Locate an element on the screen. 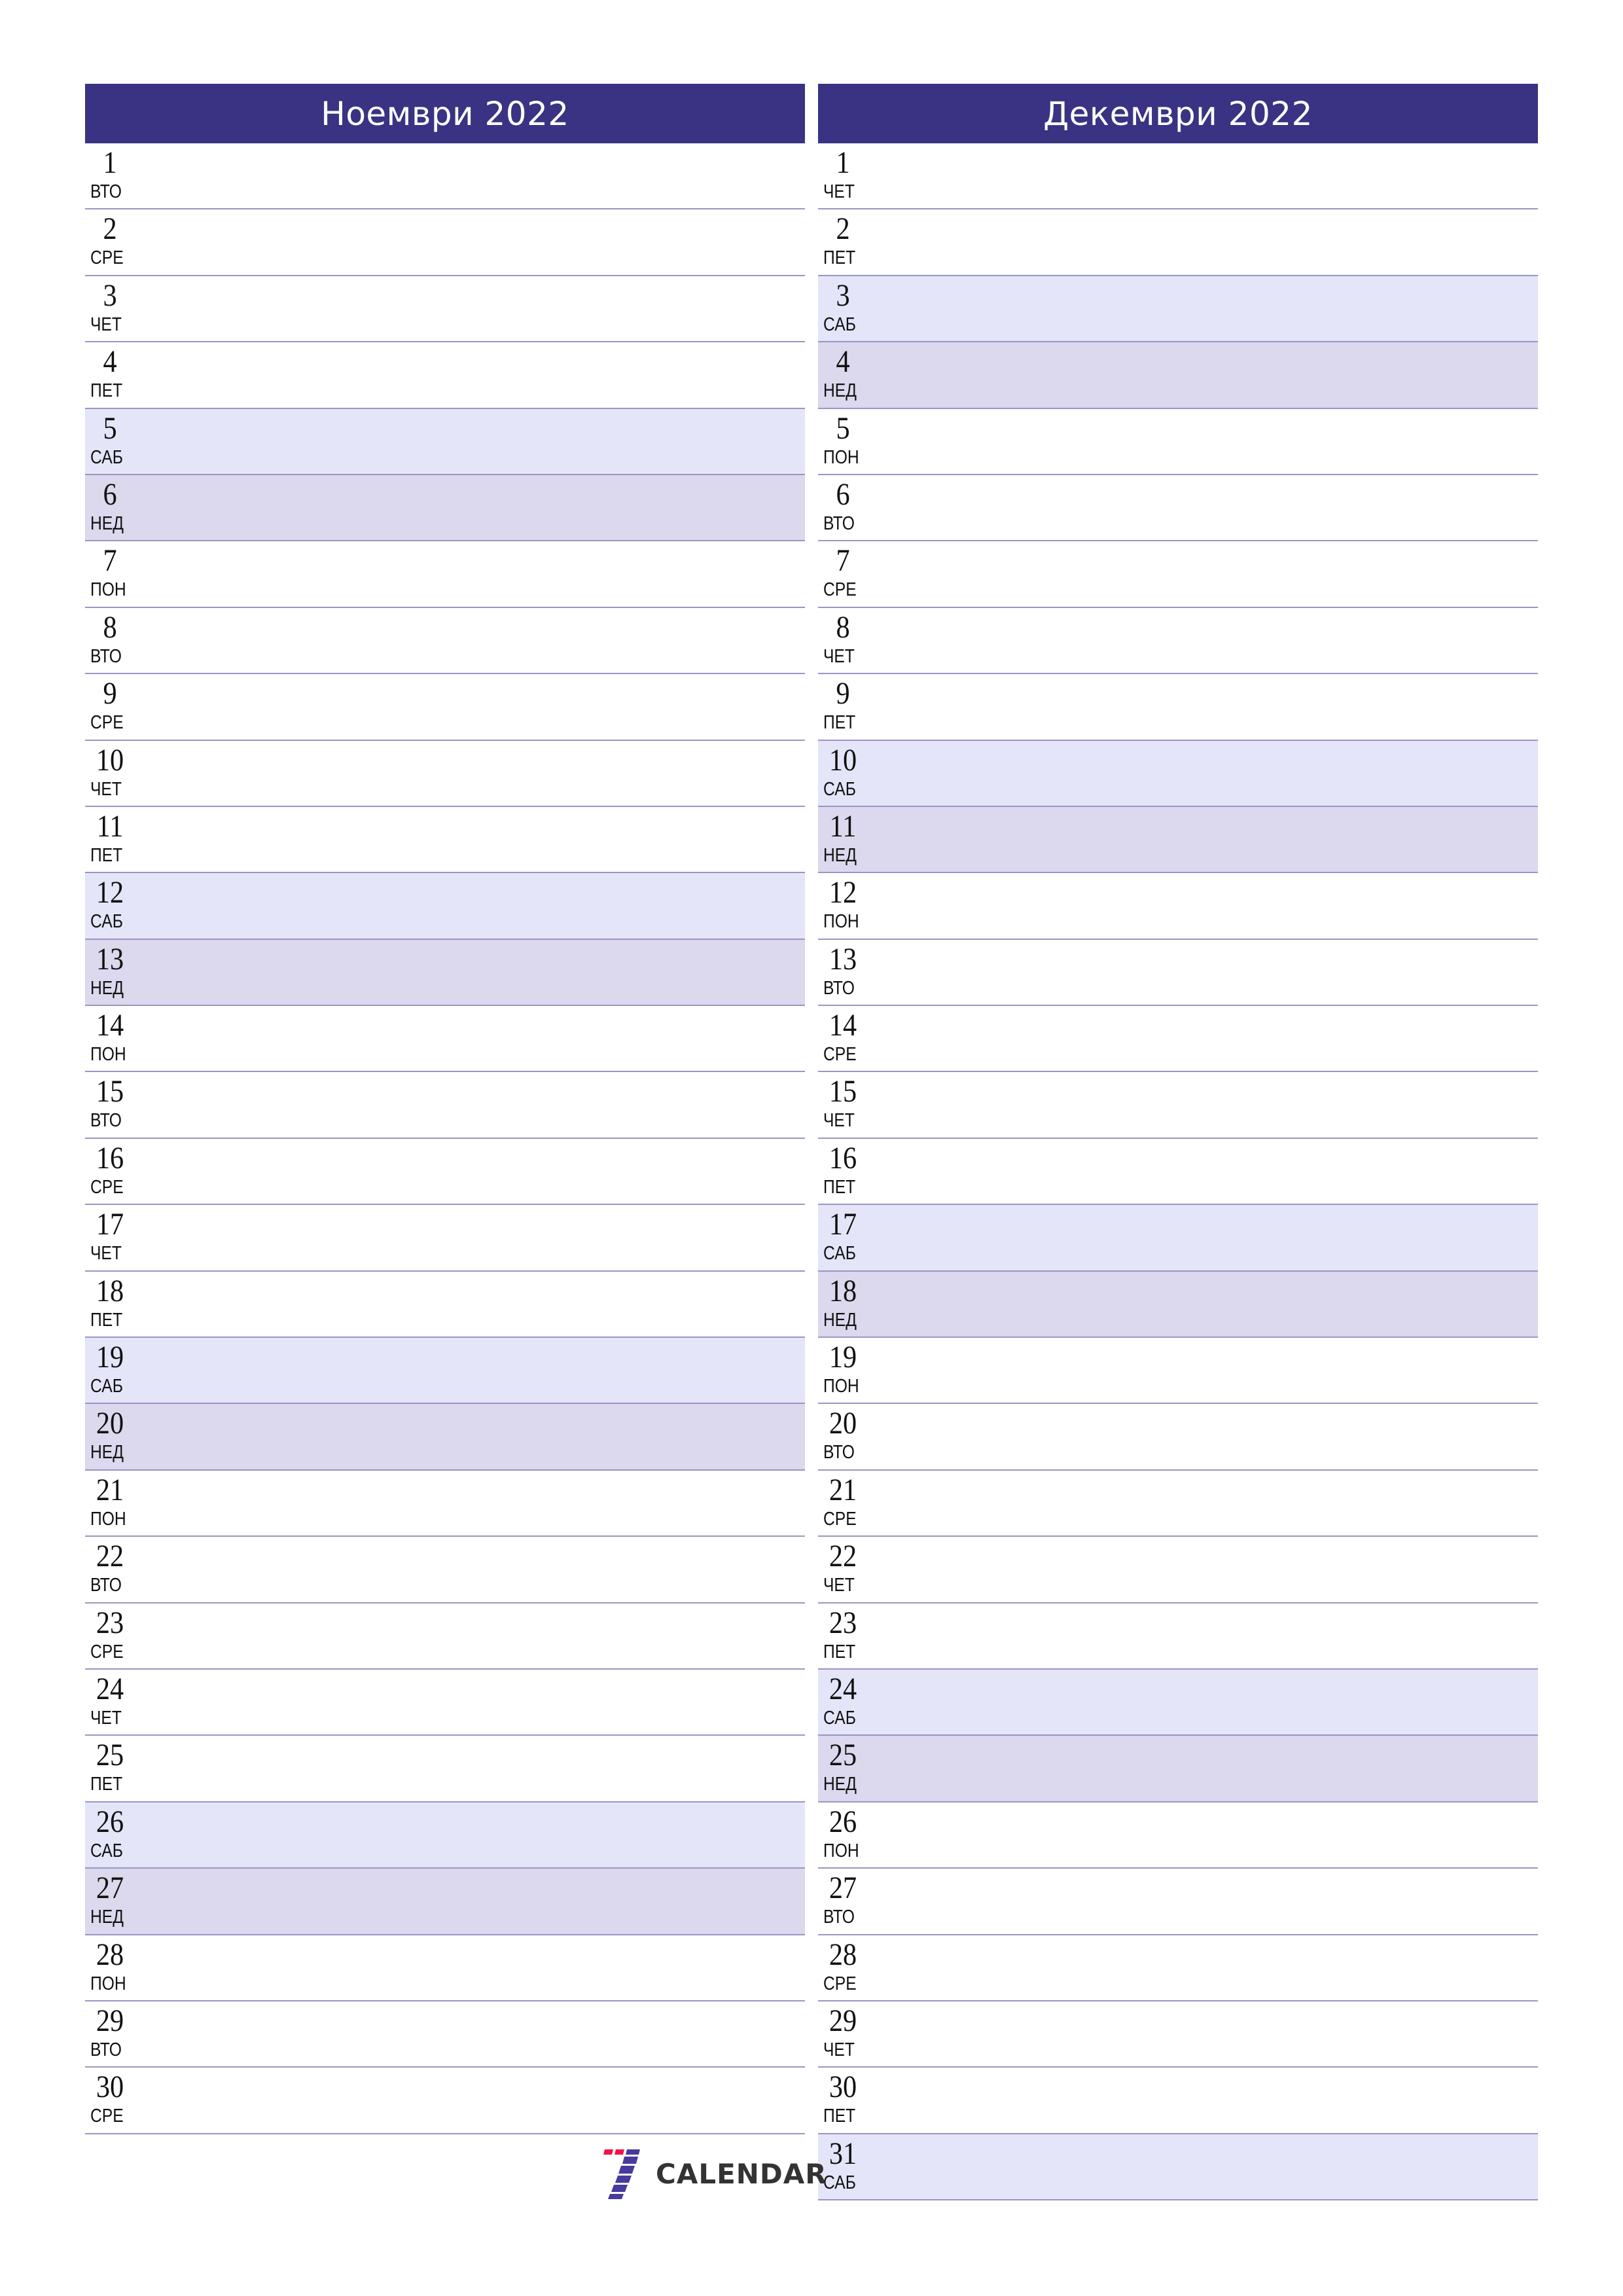 This screenshot has width=1623, height=2296. day-row: 1 ВТО is located at coordinates (445, 176).